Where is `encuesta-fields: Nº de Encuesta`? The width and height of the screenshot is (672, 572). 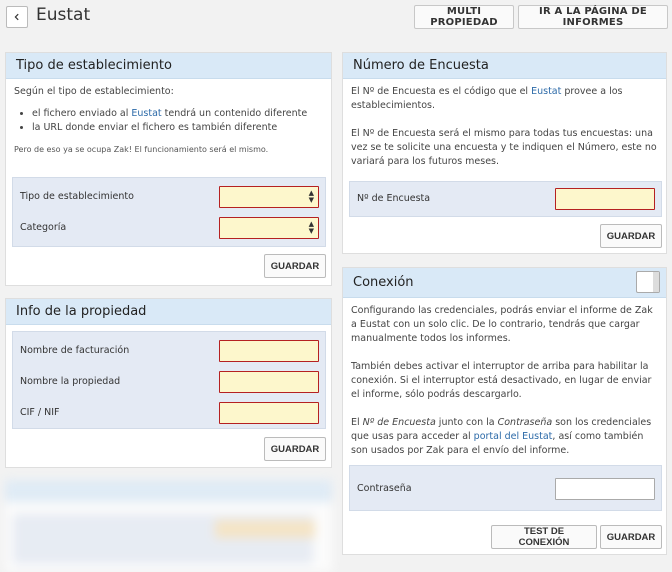
encuesta-fields: Nº de Encuesta is located at coordinates (505, 199).